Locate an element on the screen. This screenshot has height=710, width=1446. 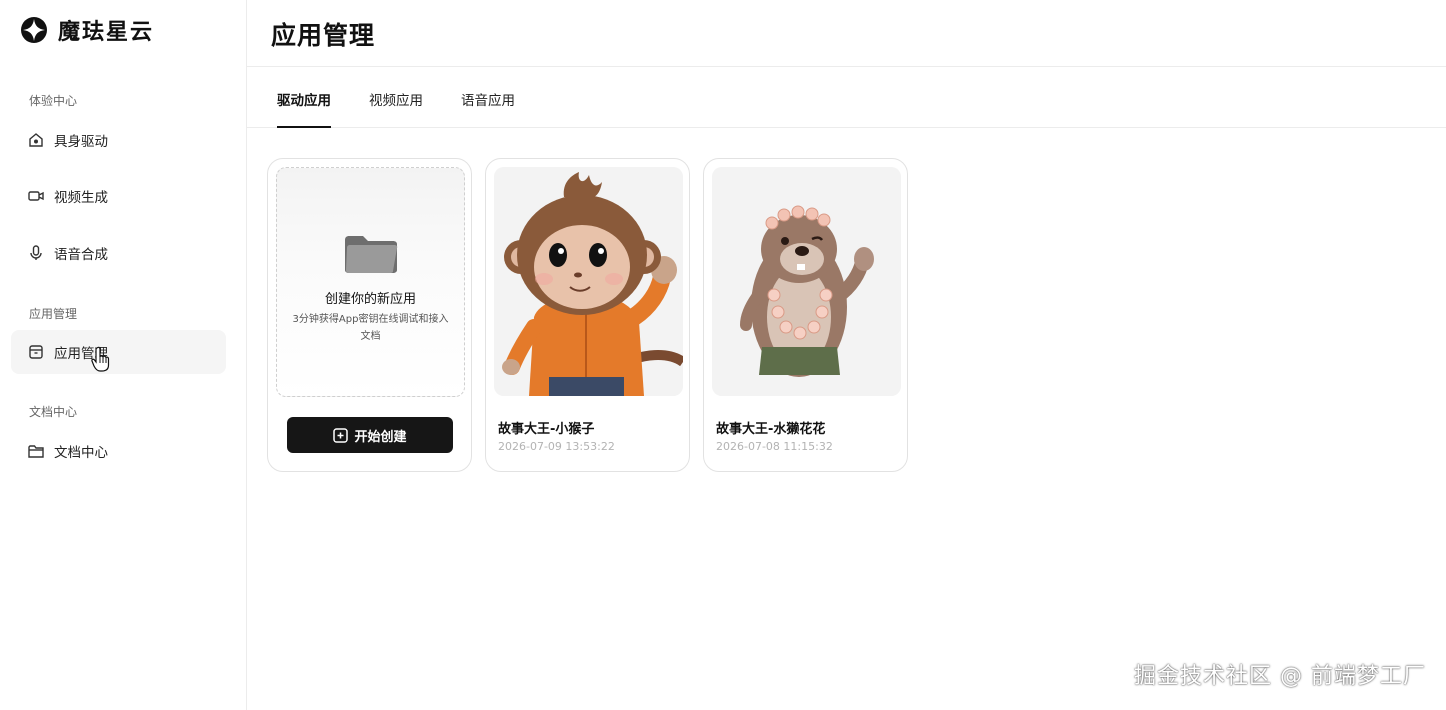
brand: 魔珐星云 is located at coordinates (87, 30).